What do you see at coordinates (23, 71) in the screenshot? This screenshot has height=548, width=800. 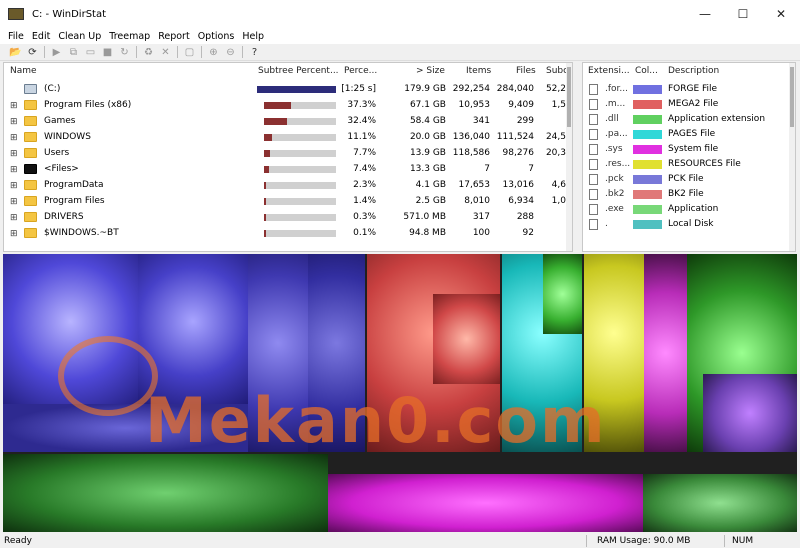 I see `col-name: Name` at bounding box center [23, 71].